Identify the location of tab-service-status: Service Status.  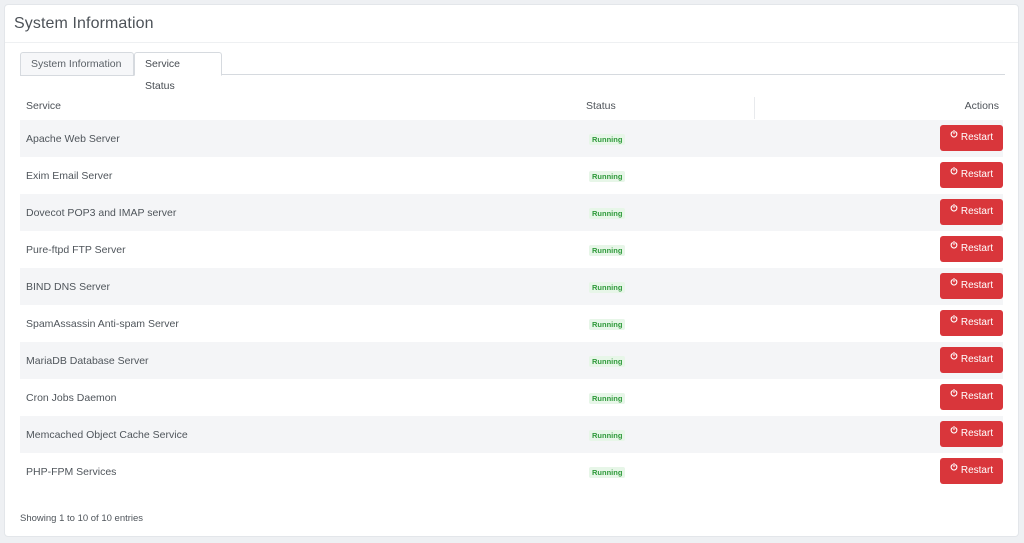
(178, 72).